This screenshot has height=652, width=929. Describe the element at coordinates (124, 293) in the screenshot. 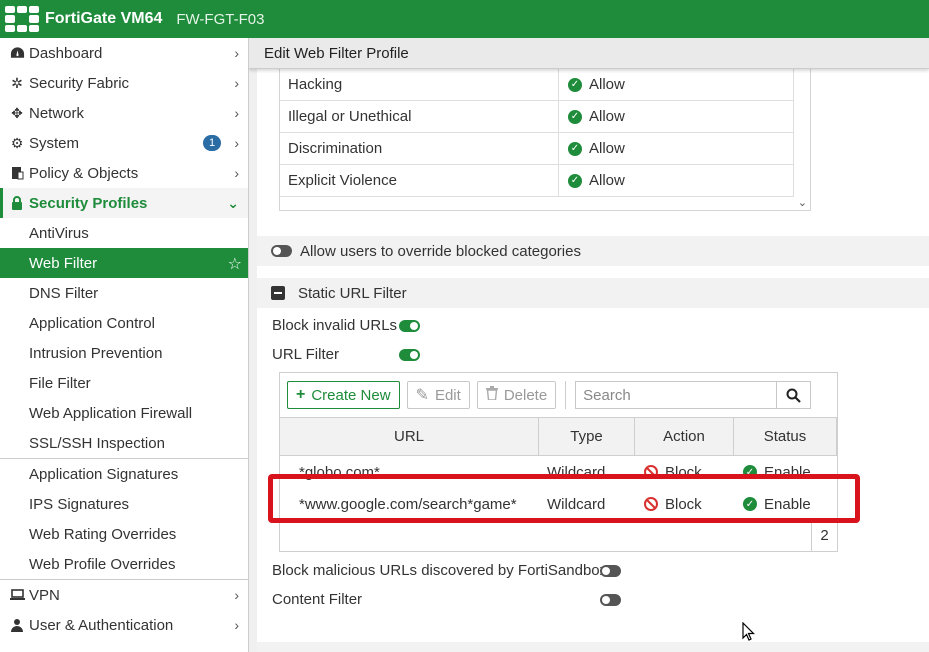

I see `sidebar-item-dns-filter: DNS Filter` at that location.